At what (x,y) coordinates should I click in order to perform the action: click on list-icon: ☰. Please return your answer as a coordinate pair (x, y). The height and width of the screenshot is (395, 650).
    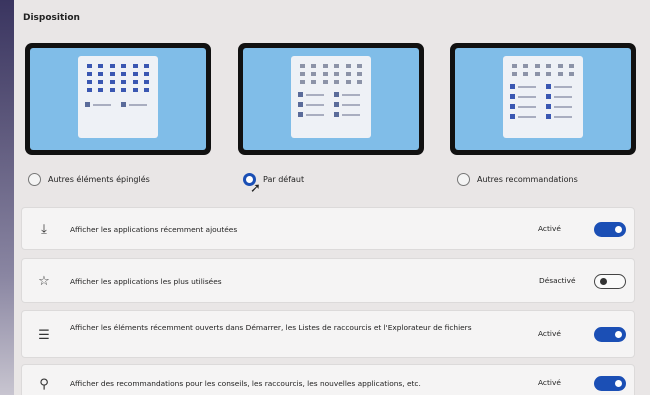
    Looking at the image, I should click on (44, 335).